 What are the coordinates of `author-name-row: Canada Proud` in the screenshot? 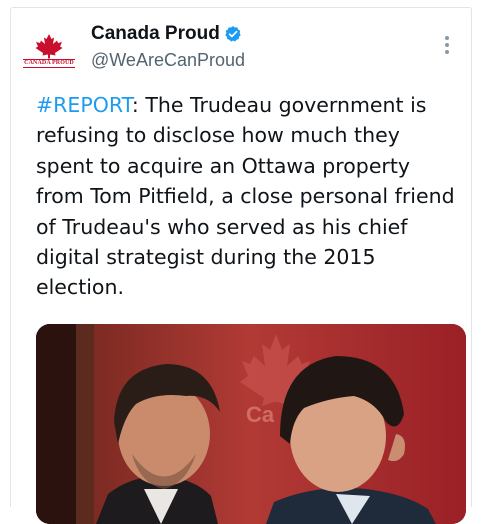 It's located at (166, 34).